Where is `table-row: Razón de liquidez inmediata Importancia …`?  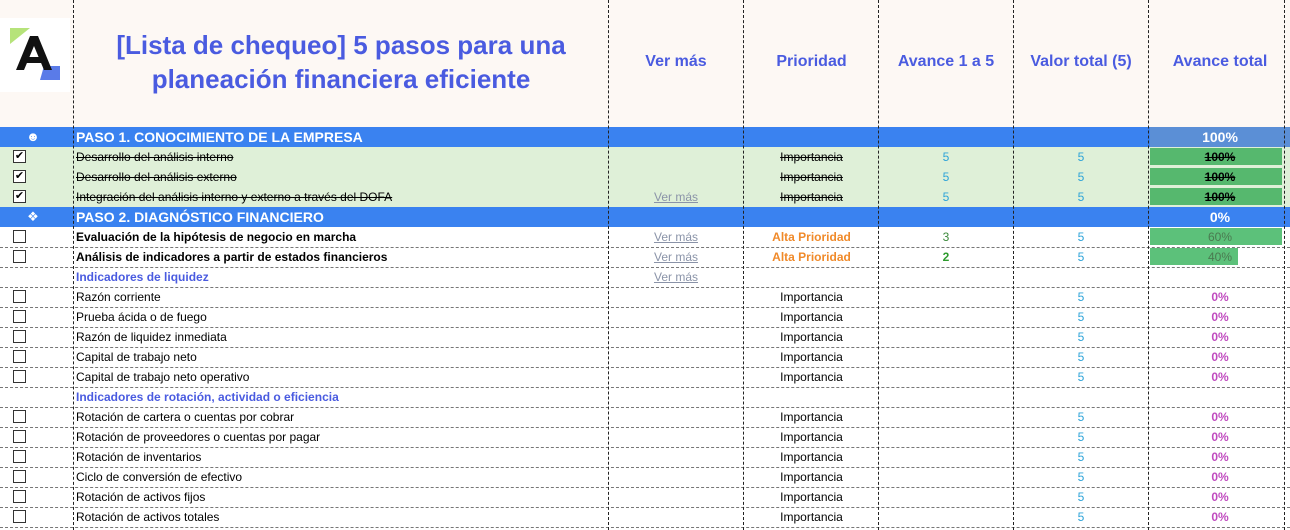
table-row: Razón de liquidez inmediata Importancia … is located at coordinates (645, 337).